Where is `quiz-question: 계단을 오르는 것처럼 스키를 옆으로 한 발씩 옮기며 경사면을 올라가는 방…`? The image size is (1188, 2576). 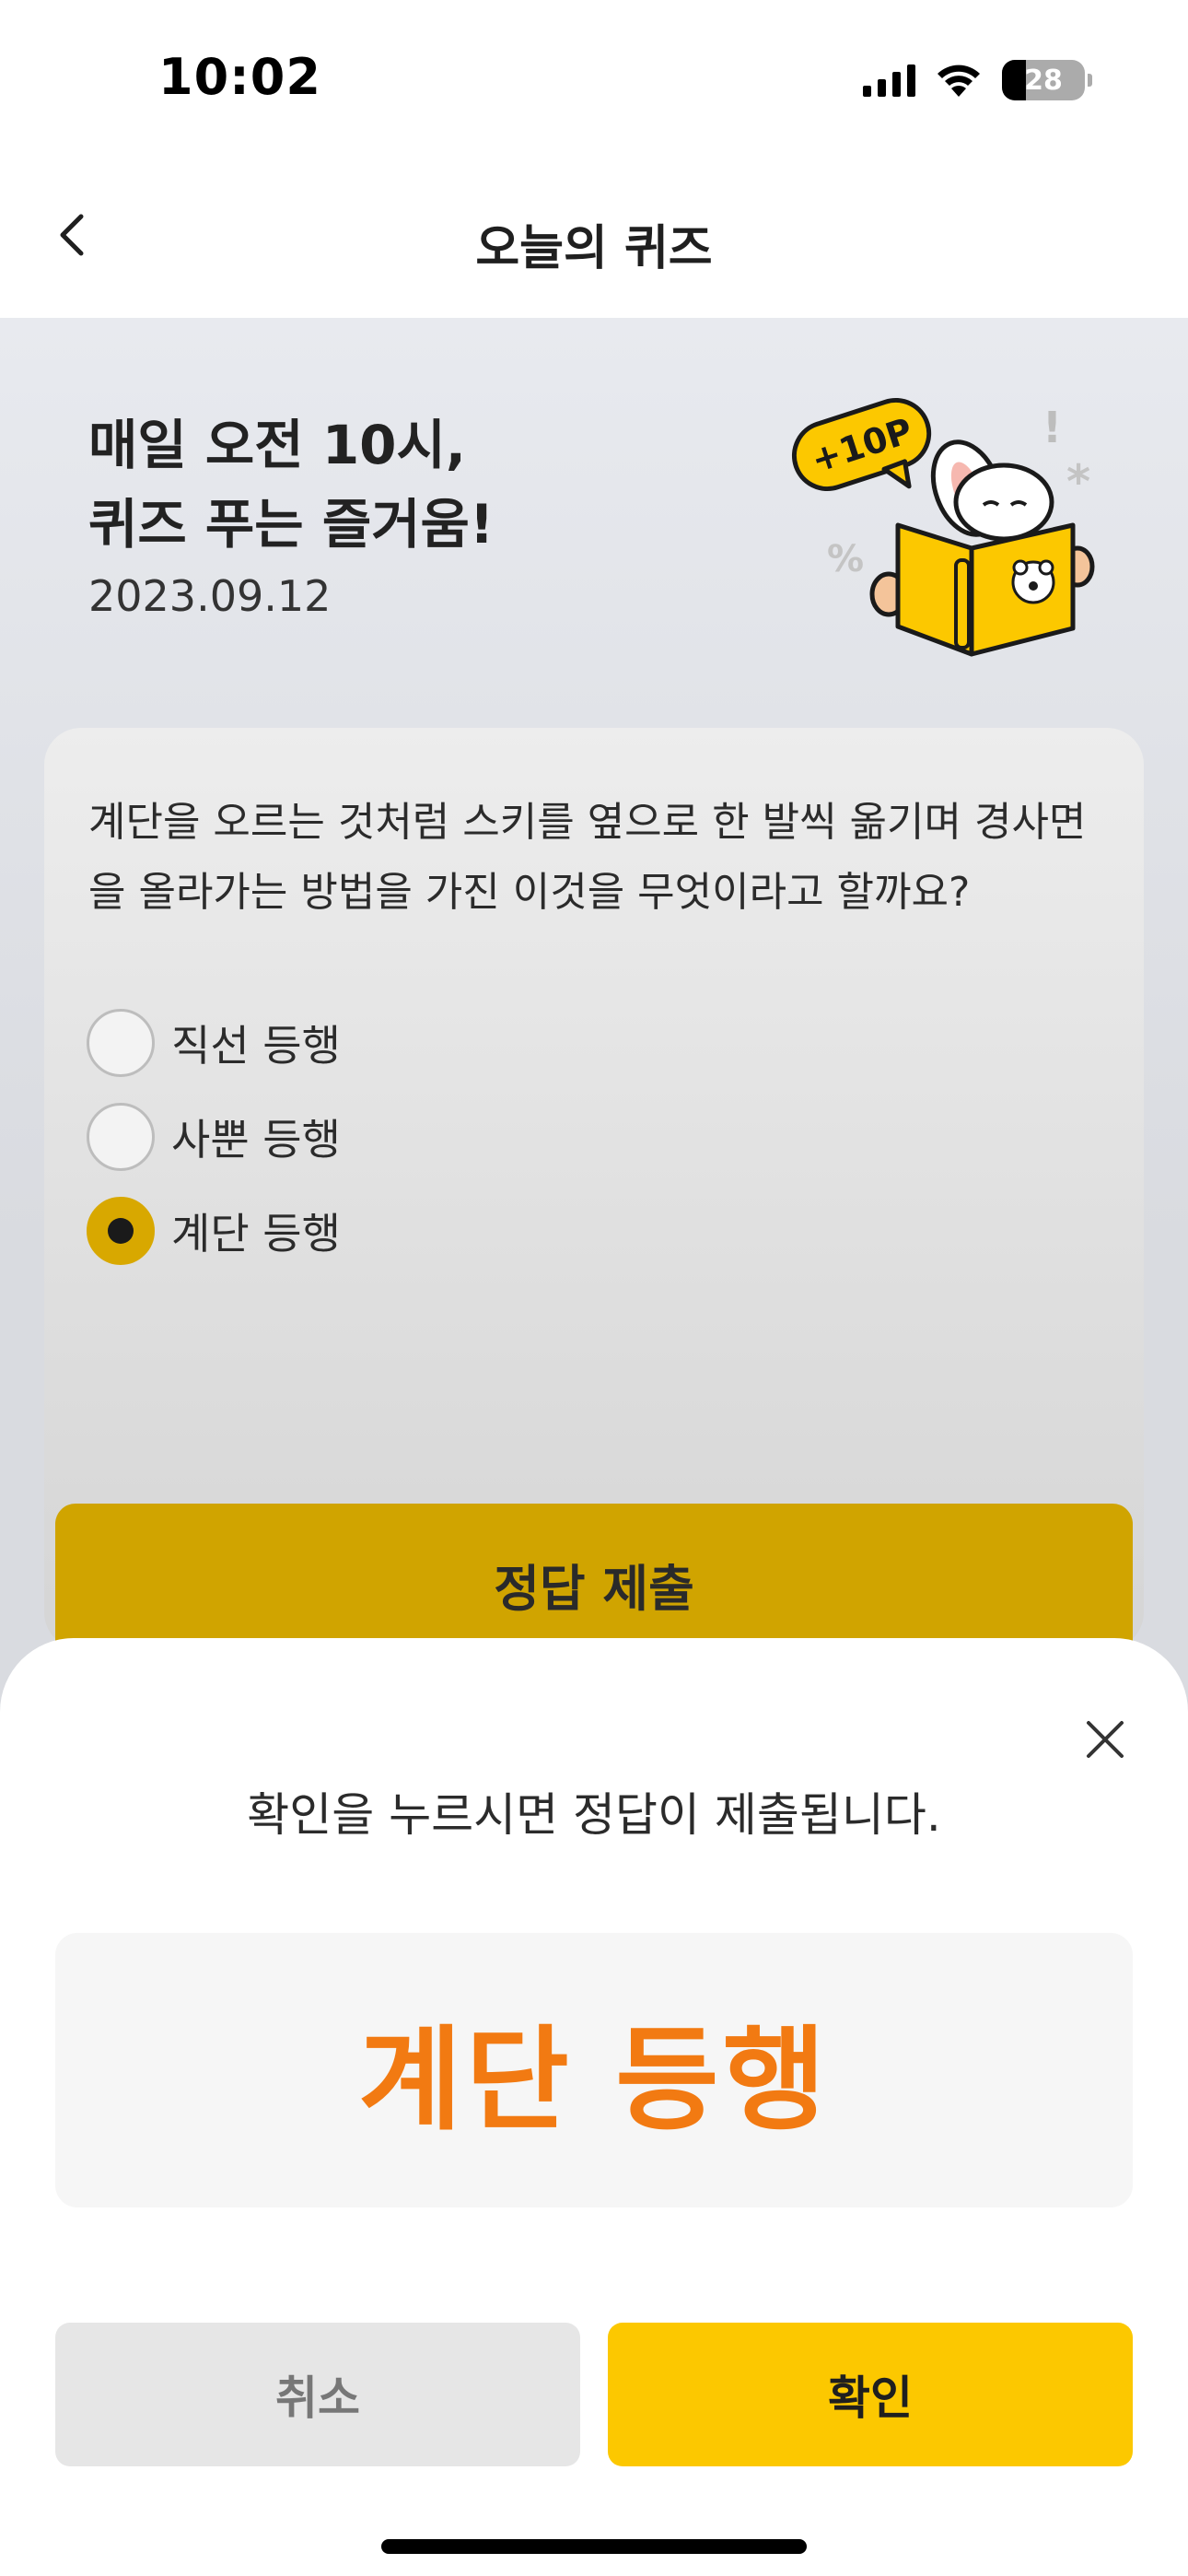
quiz-question: 계단을 오르는 것처럼 스키를 옆으로 한 발씩 옮기며 경사면을 올라가는 방… is located at coordinates (587, 857).